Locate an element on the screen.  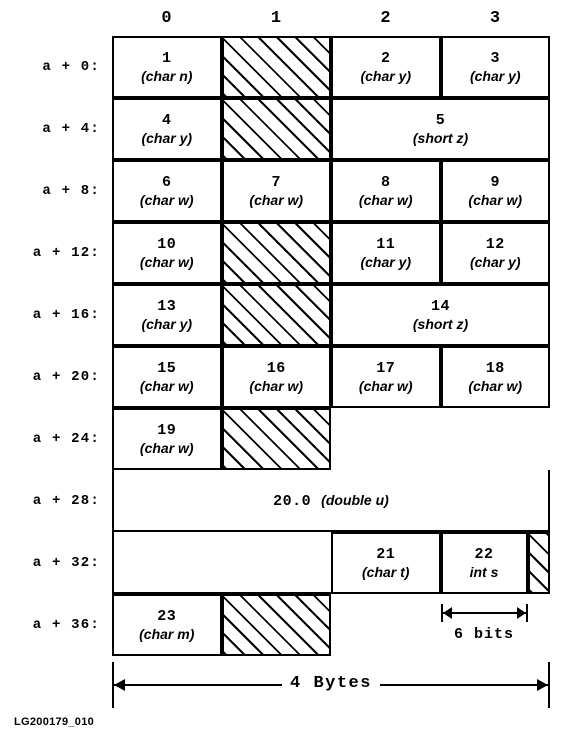
field-cell-17: 17 (char w) is located at coordinates (386, 377).